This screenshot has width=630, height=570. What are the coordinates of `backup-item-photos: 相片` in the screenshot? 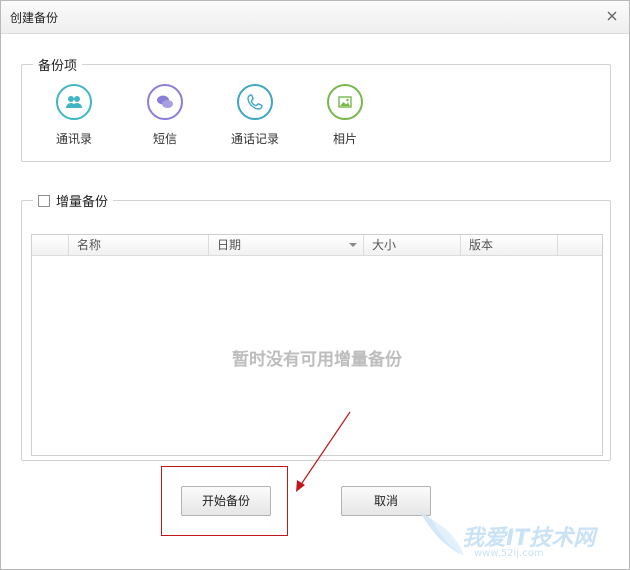 It's located at (345, 115).